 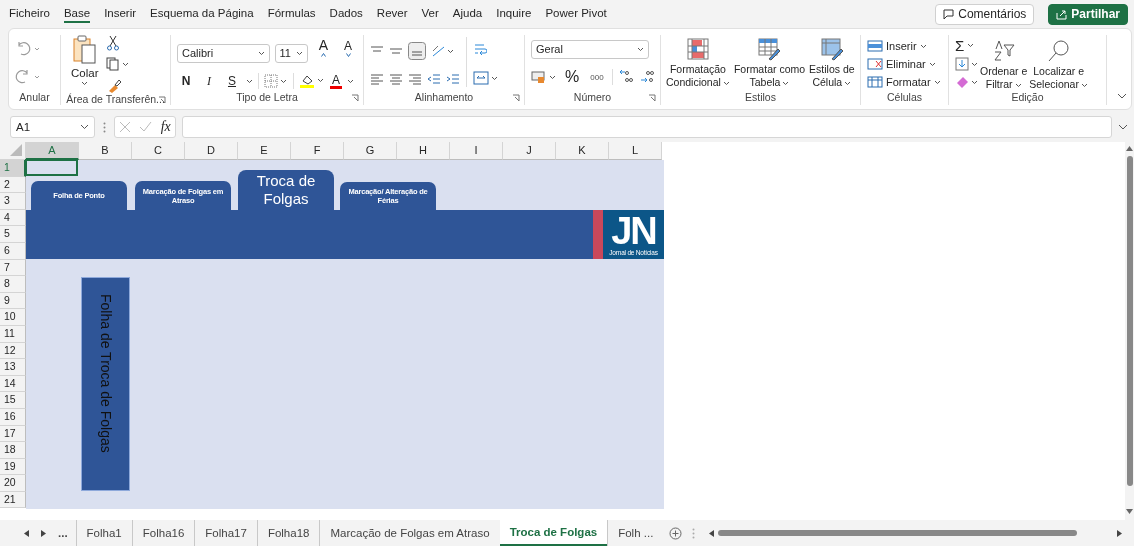 What do you see at coordinates (286, 190) in the screenshot?
I see `sheet-nav-tab: Troca de Folgas` at bounding box center [286, 190].